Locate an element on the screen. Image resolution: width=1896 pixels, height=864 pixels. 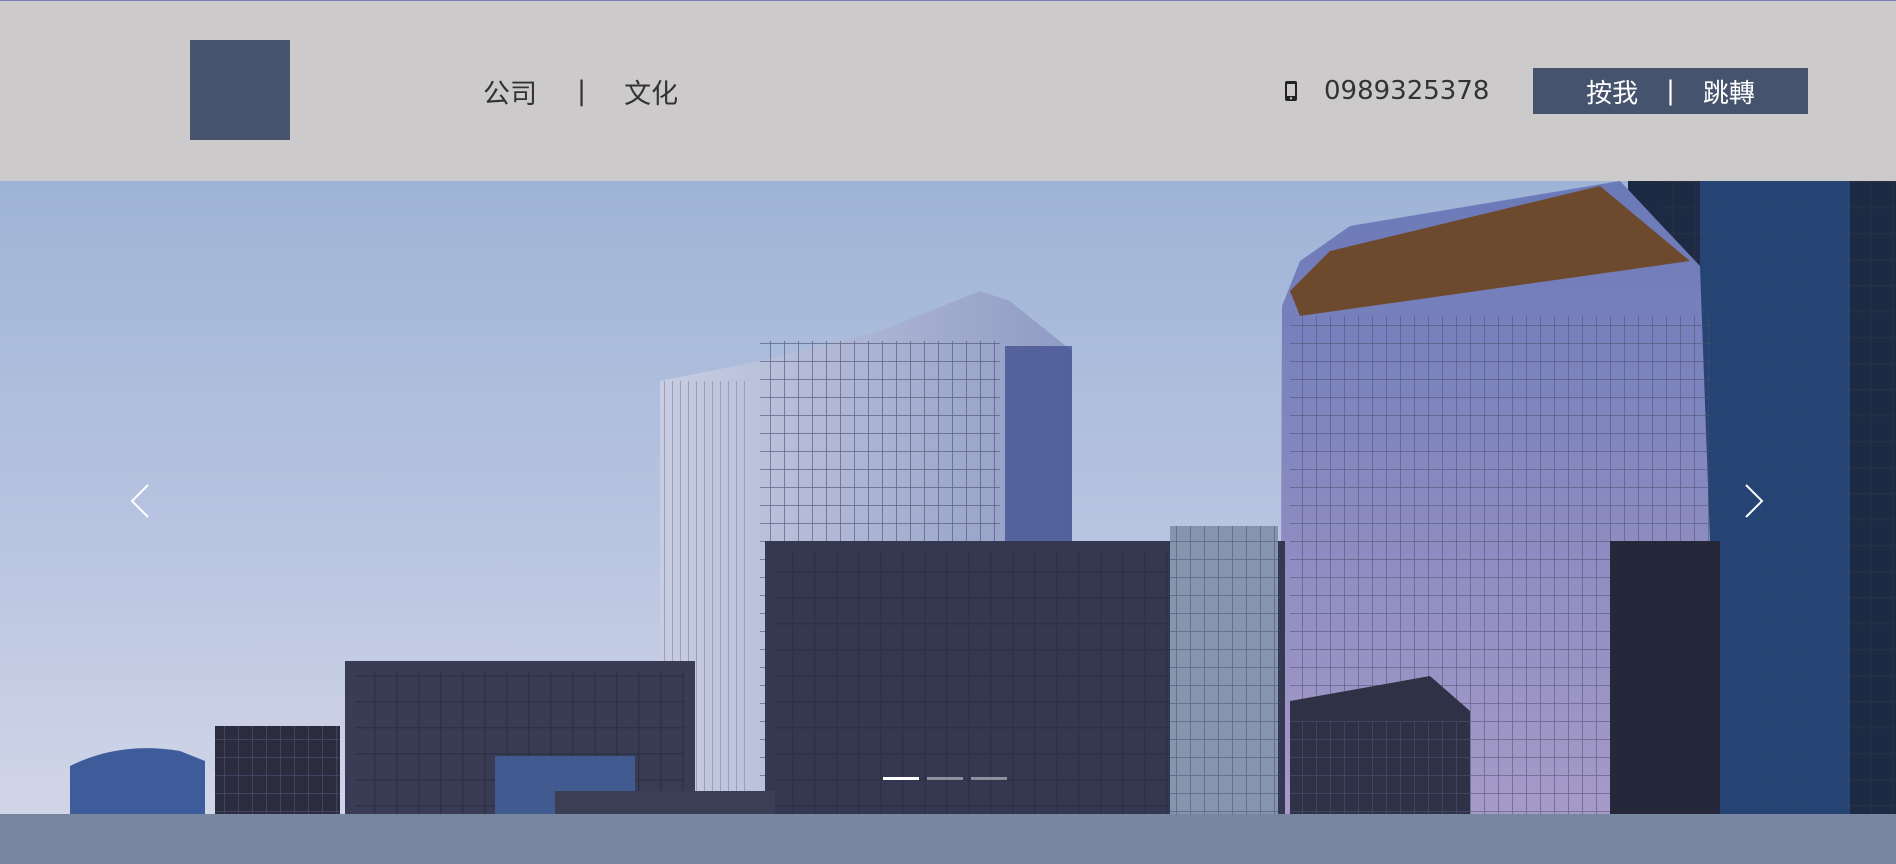
carousel-next-button is located at coordinates (1756, 501).